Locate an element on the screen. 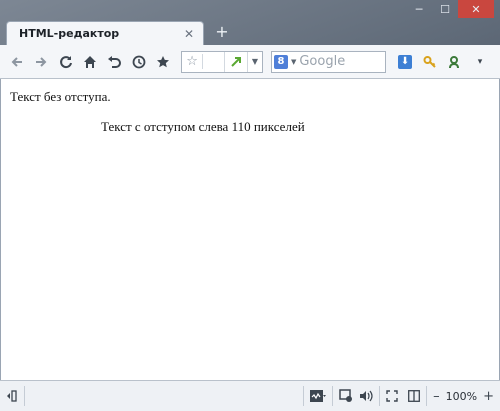 The image size is (500, 411). star-icon is located at coordinates (163, 62).